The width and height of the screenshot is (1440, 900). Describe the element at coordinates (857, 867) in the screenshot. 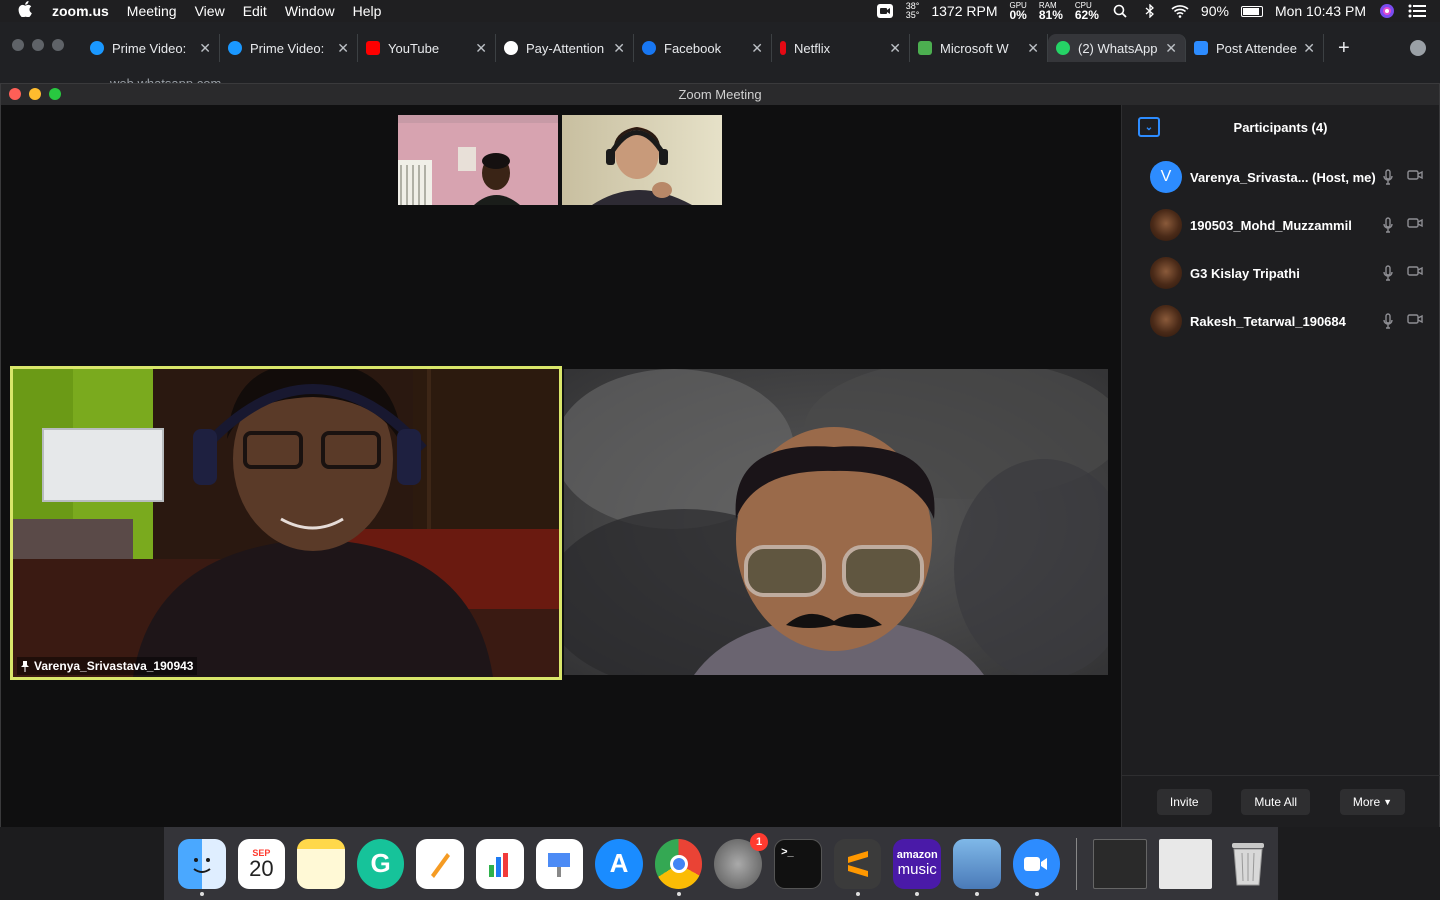

I see `sublime-text-icon` at that location.